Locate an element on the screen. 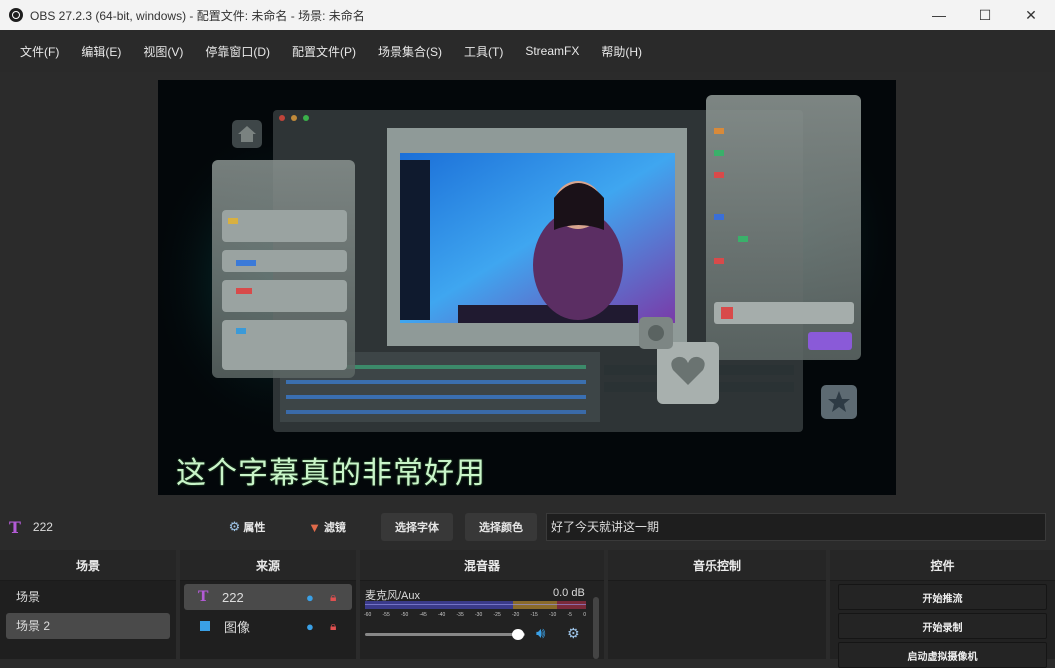  mixer-dock-title: 混音器 is located at coordinates (482, 565).